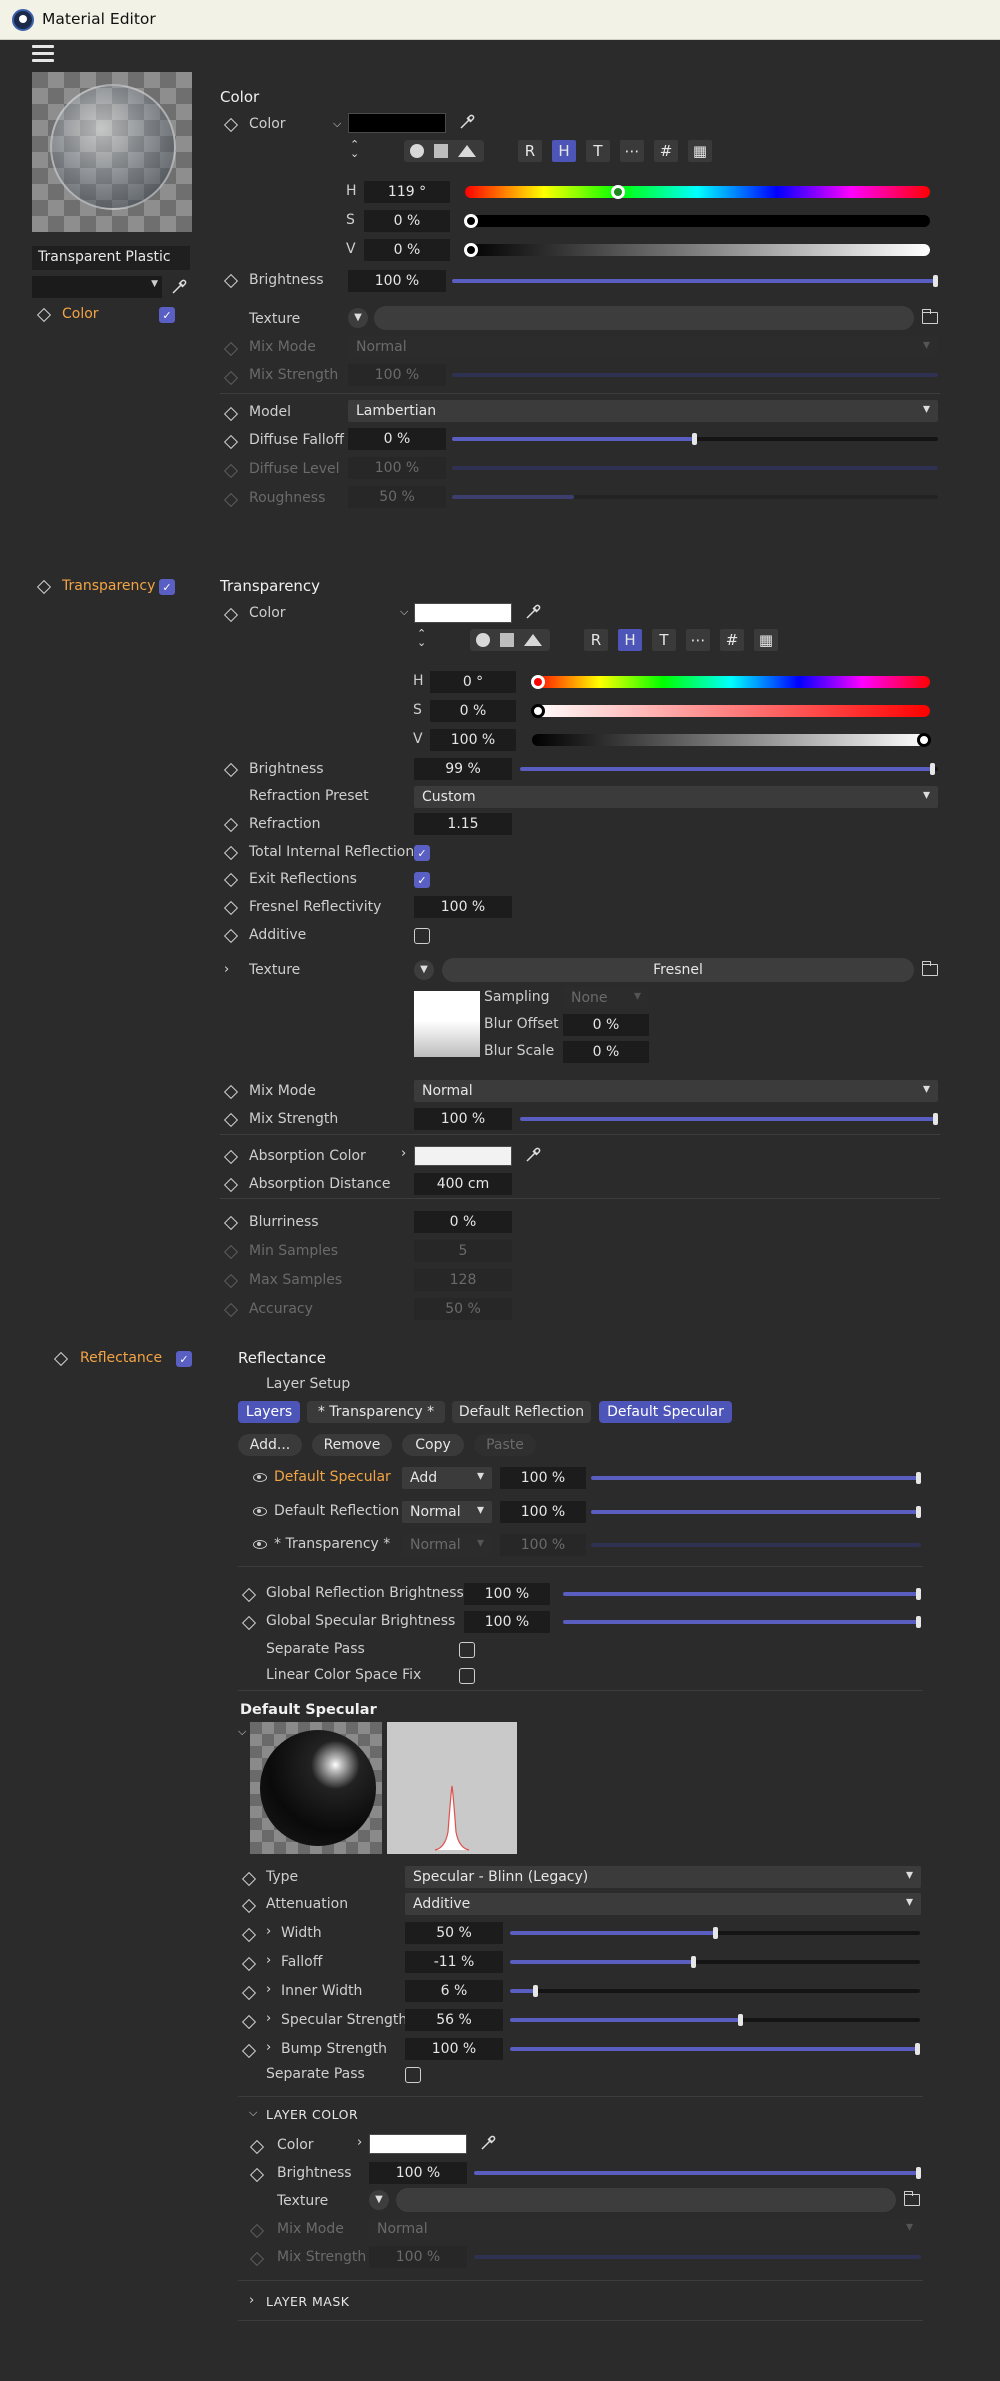  I want to click on saturation-slider, so click(697, 221).